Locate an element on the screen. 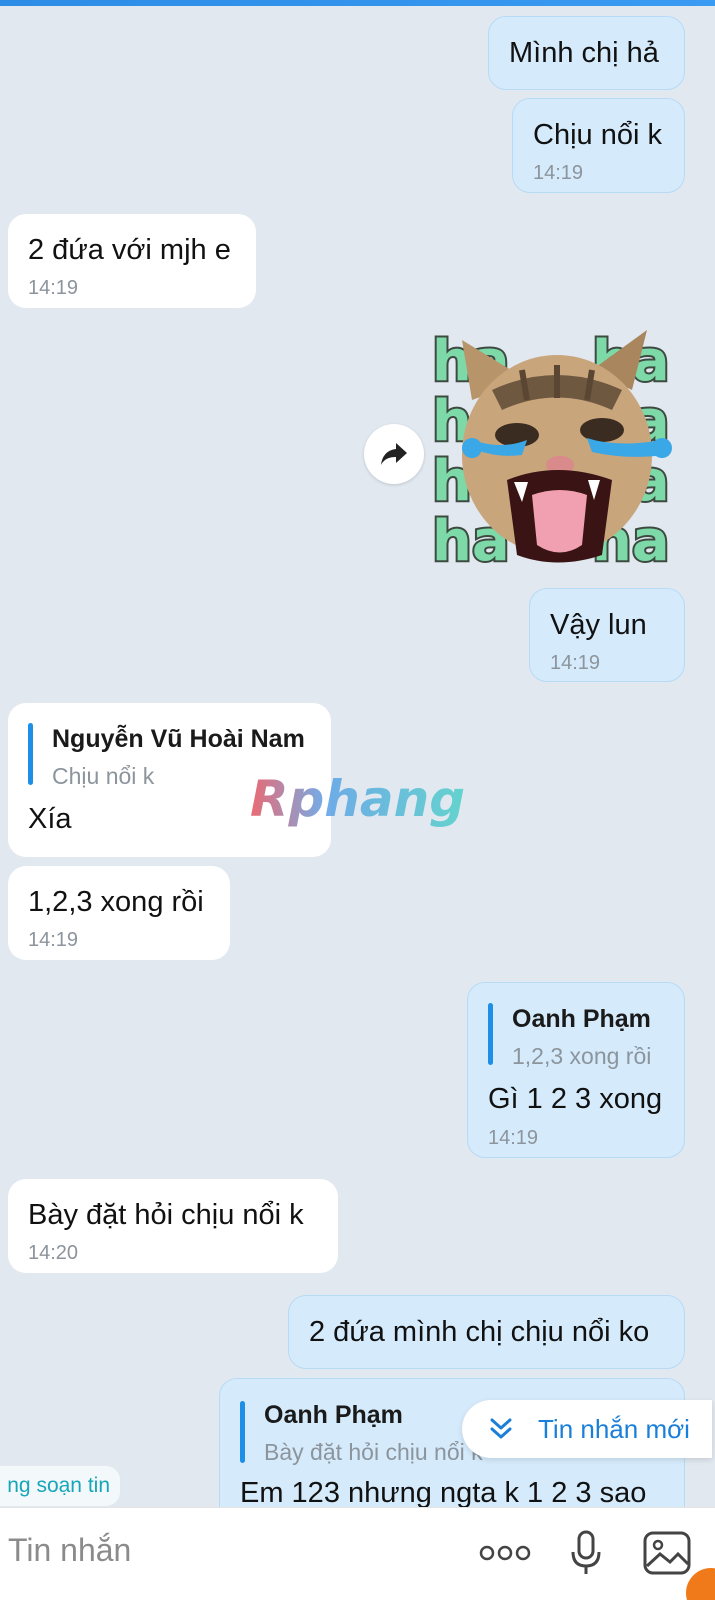 The height and width of the screenshot is (1600, 715). quote-sender-name: Nguyễn Vũ Hoài Nam is located at coordinates (178, 739).